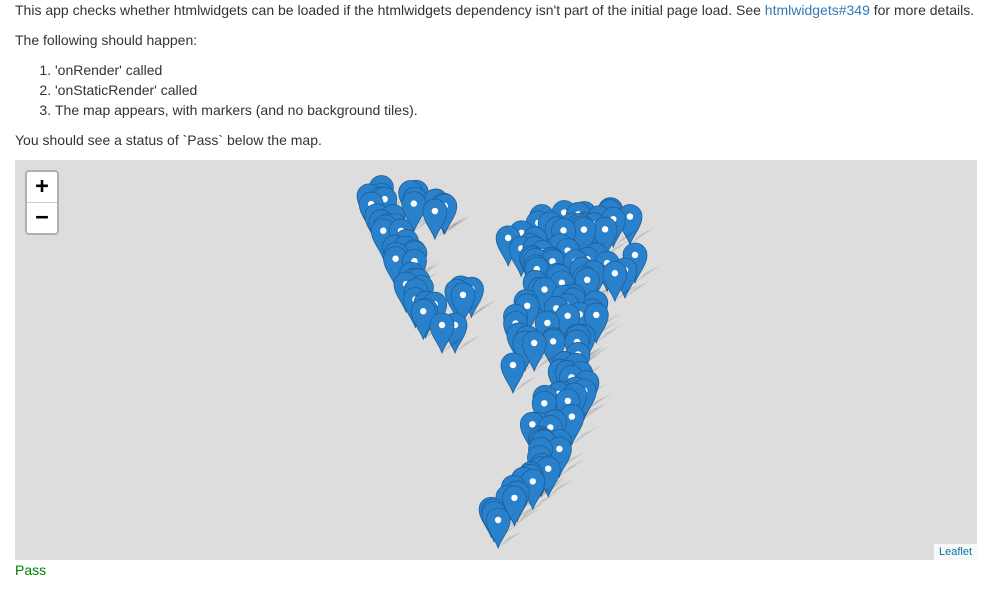 The image size is (992, 590). What do you see at coordinates (42, 218) in the screenshot?
I see `zoom-out-button: −` at bounding box center [42, 218].